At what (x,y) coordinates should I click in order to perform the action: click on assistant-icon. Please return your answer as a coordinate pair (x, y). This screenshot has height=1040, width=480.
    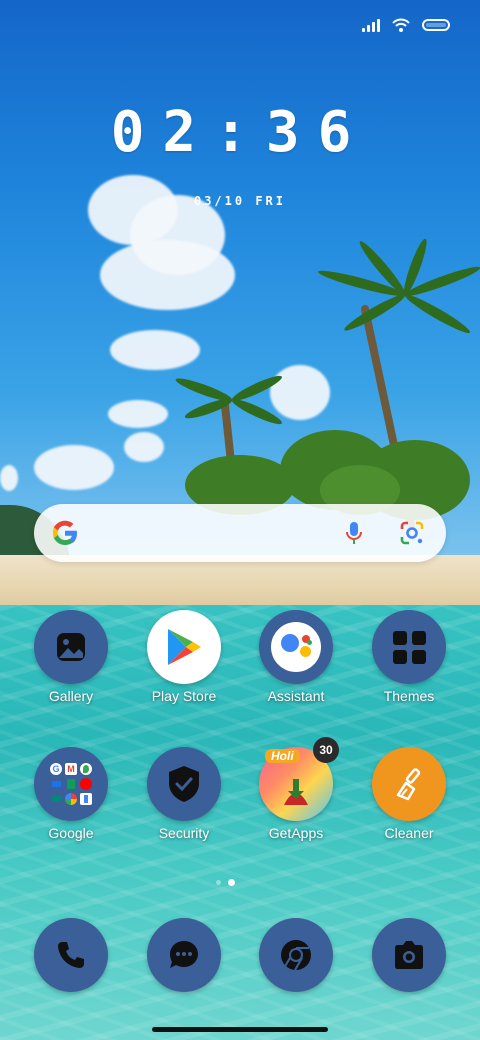
    Looking at the image, I should click on (296, 647).